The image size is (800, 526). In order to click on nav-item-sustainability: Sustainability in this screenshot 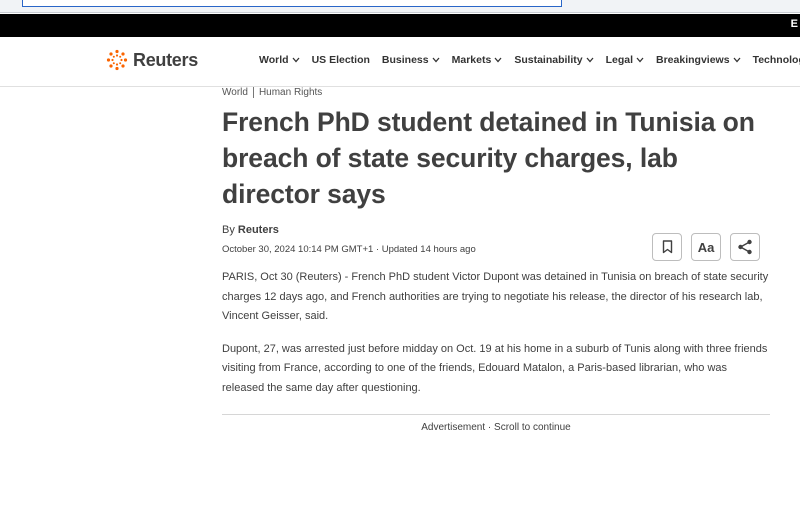, I will do `click(554, 60)`.